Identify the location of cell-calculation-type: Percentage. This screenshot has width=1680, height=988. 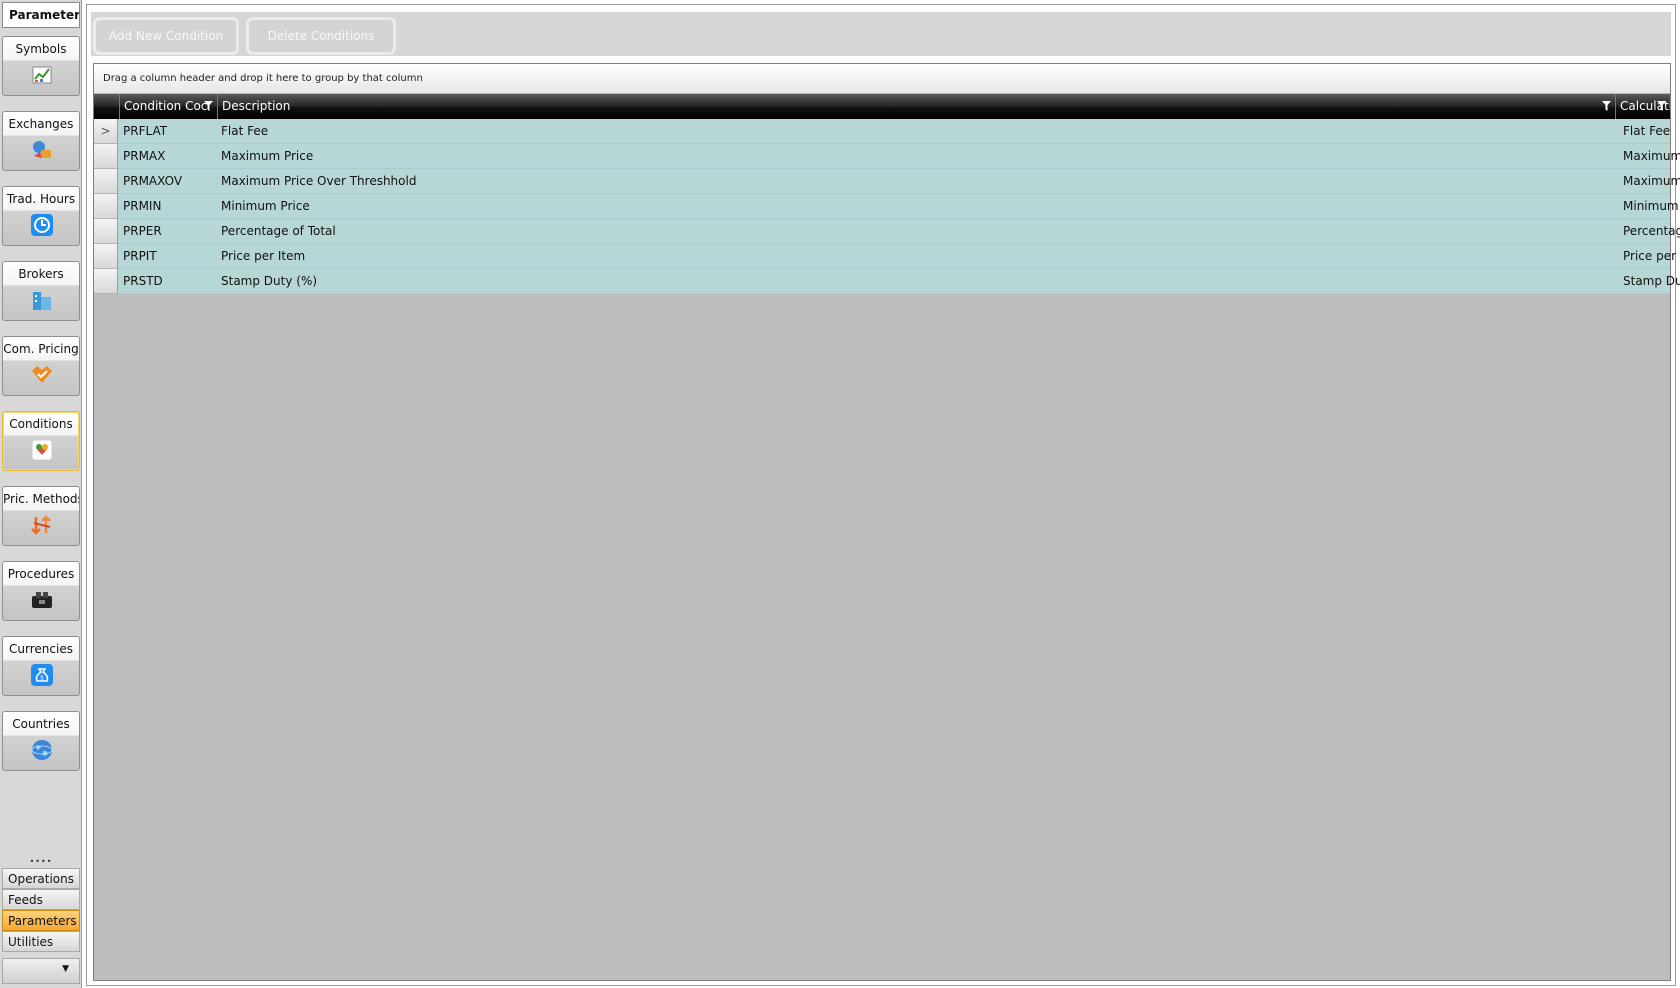
(1649, 231).